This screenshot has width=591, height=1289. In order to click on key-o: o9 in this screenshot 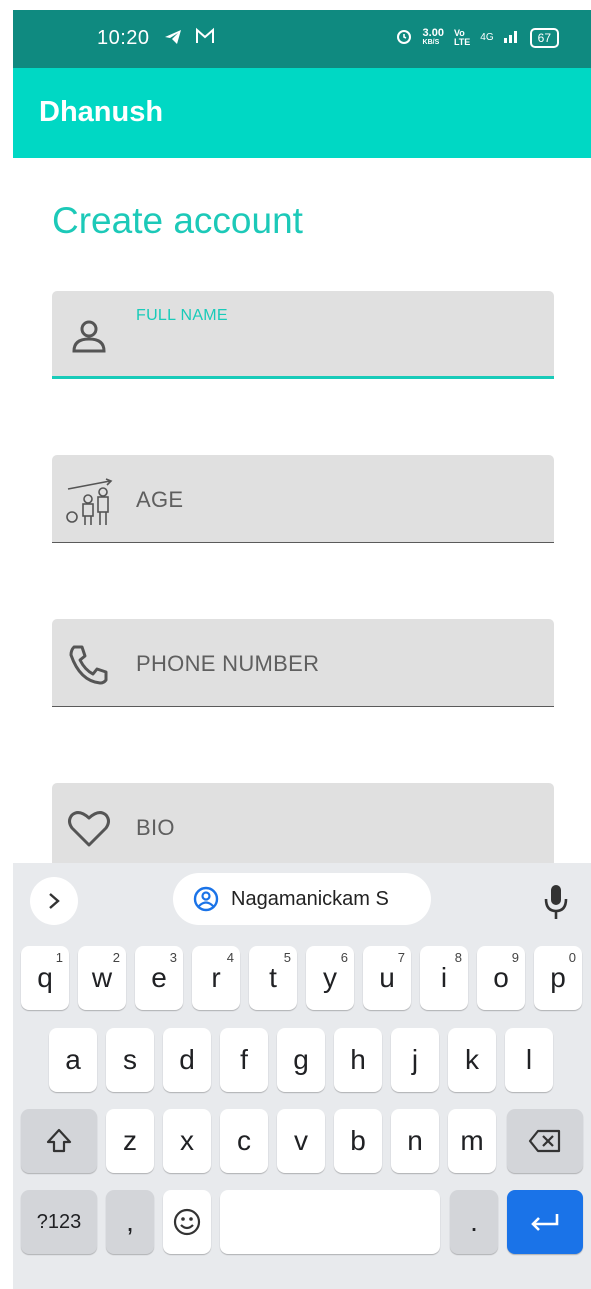, I will do `click(501, 978)`.